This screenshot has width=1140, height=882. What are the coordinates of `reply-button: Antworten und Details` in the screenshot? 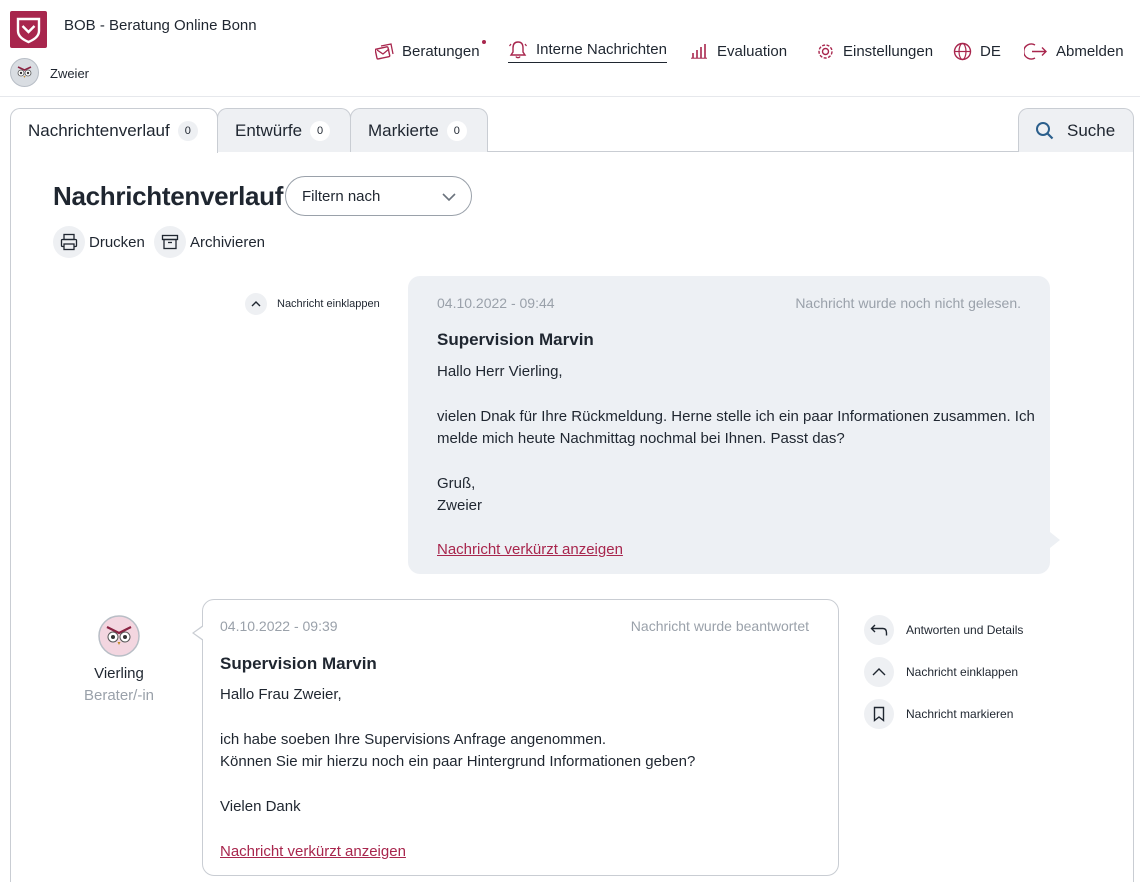 It's located at (943, 630).